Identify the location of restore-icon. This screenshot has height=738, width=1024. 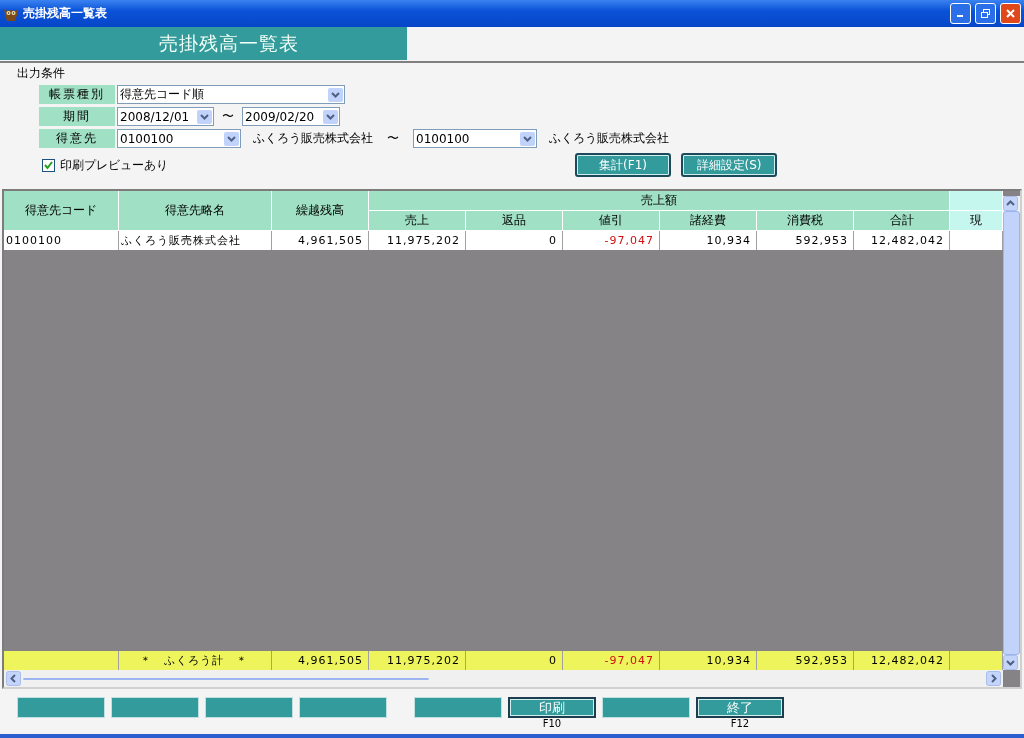
(985, 13).